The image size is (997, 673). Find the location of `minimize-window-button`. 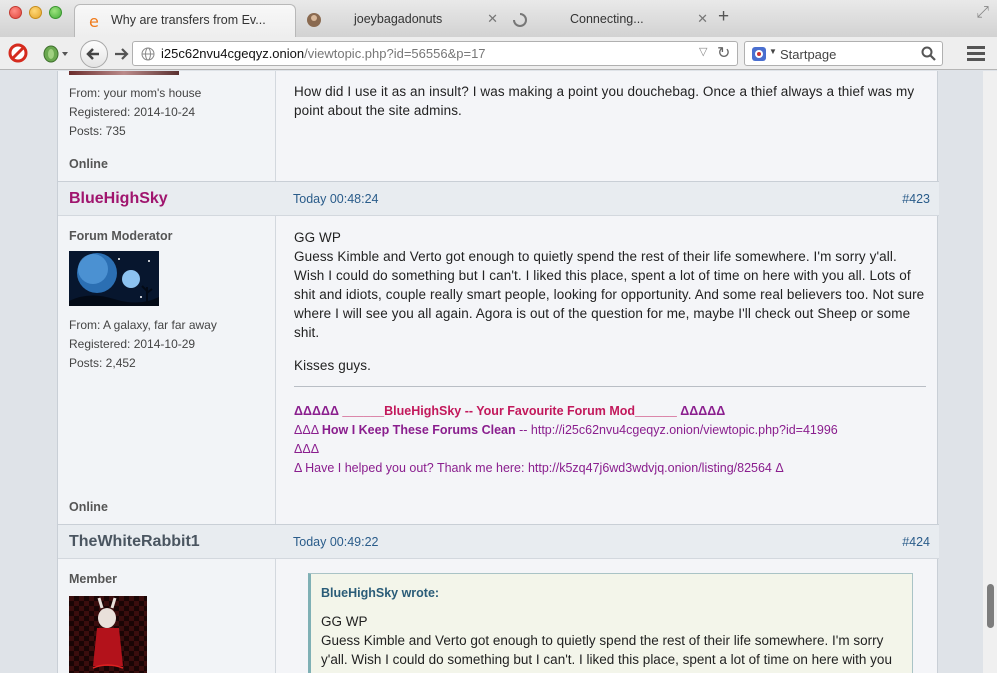

minimize-window-button is located at coordinates (35, 12).